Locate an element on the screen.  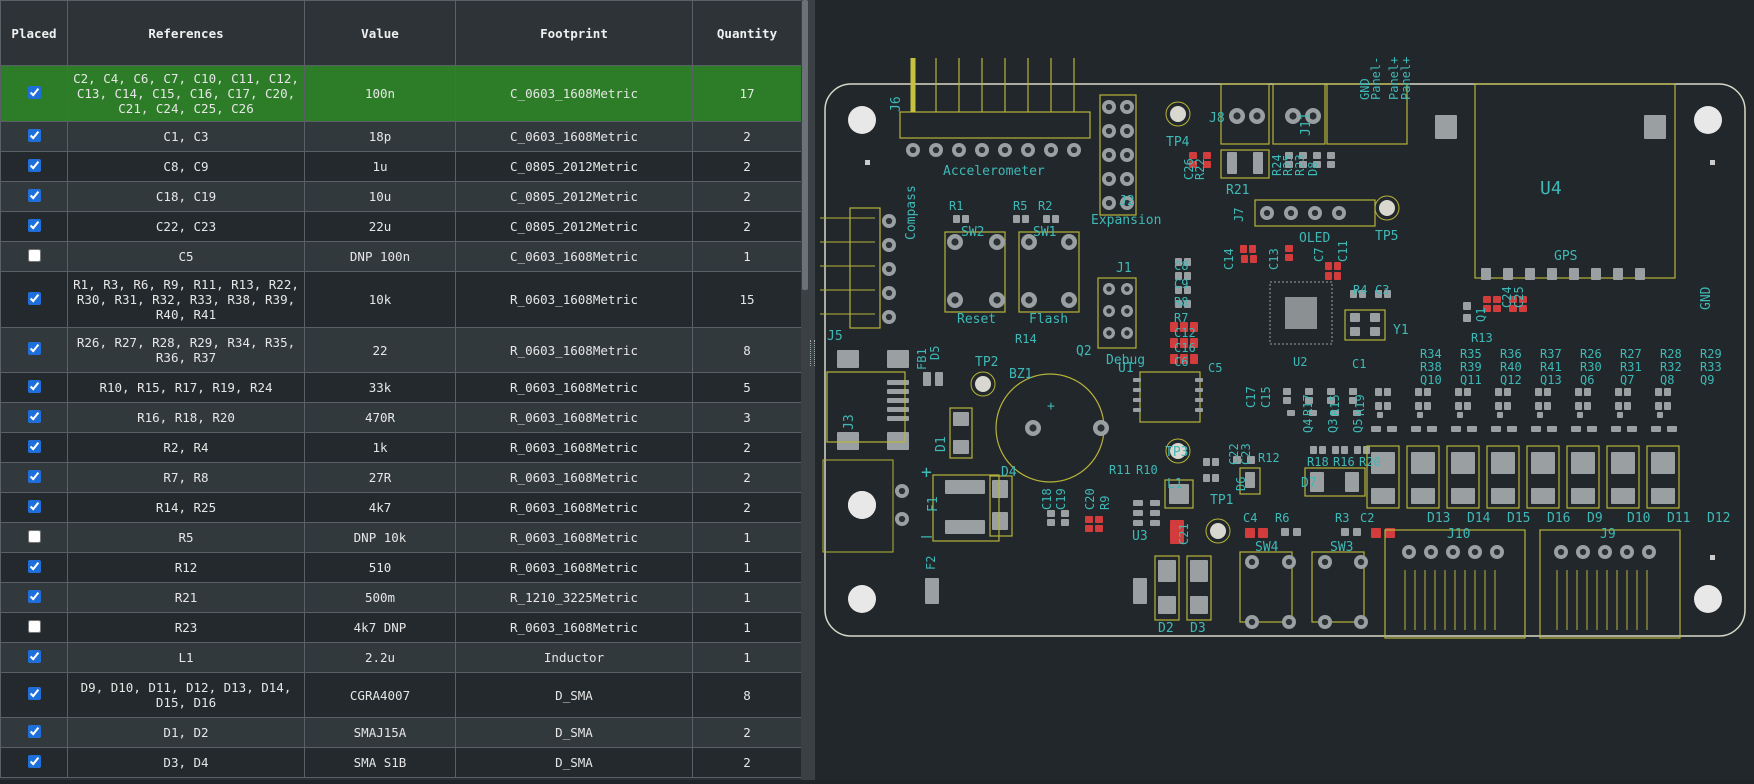
table-row: R7, R8 27R R_0603_1608Metric 2 is located at coordinates (400, 477).